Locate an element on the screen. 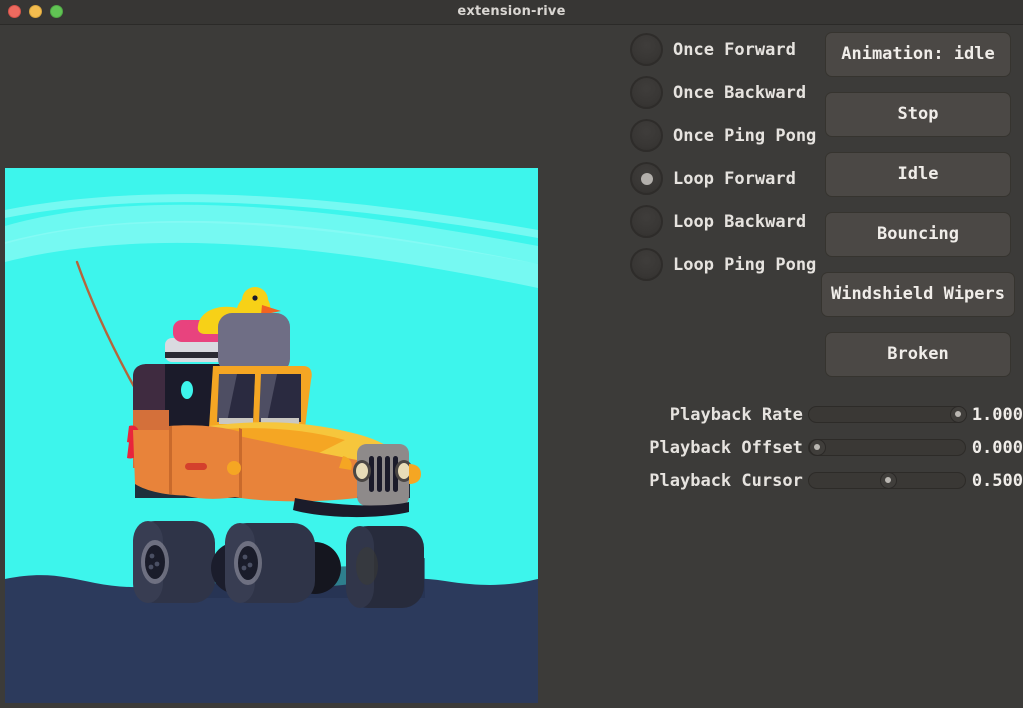 The width and height of the screenshot is (1023, 708). playback-rate-row: Playback Rate 1.000 is located at coordinates (826, 414).